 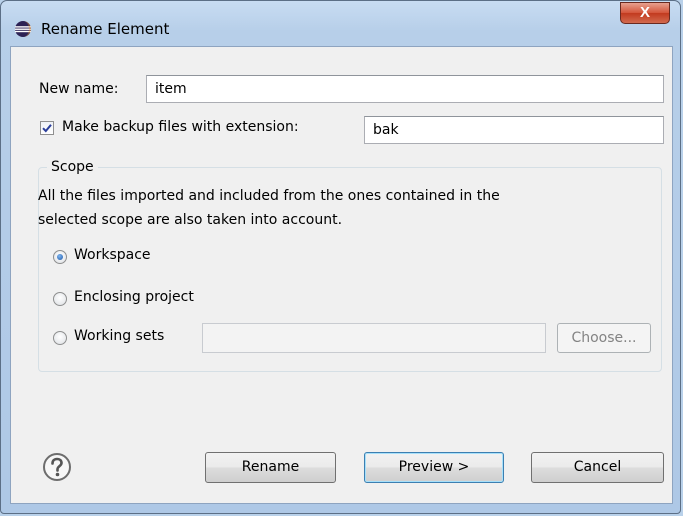 What do you see at coordinates (60, 338) in the screenshot?
I see `working-sets-radio` at bounding box center [60, 338].